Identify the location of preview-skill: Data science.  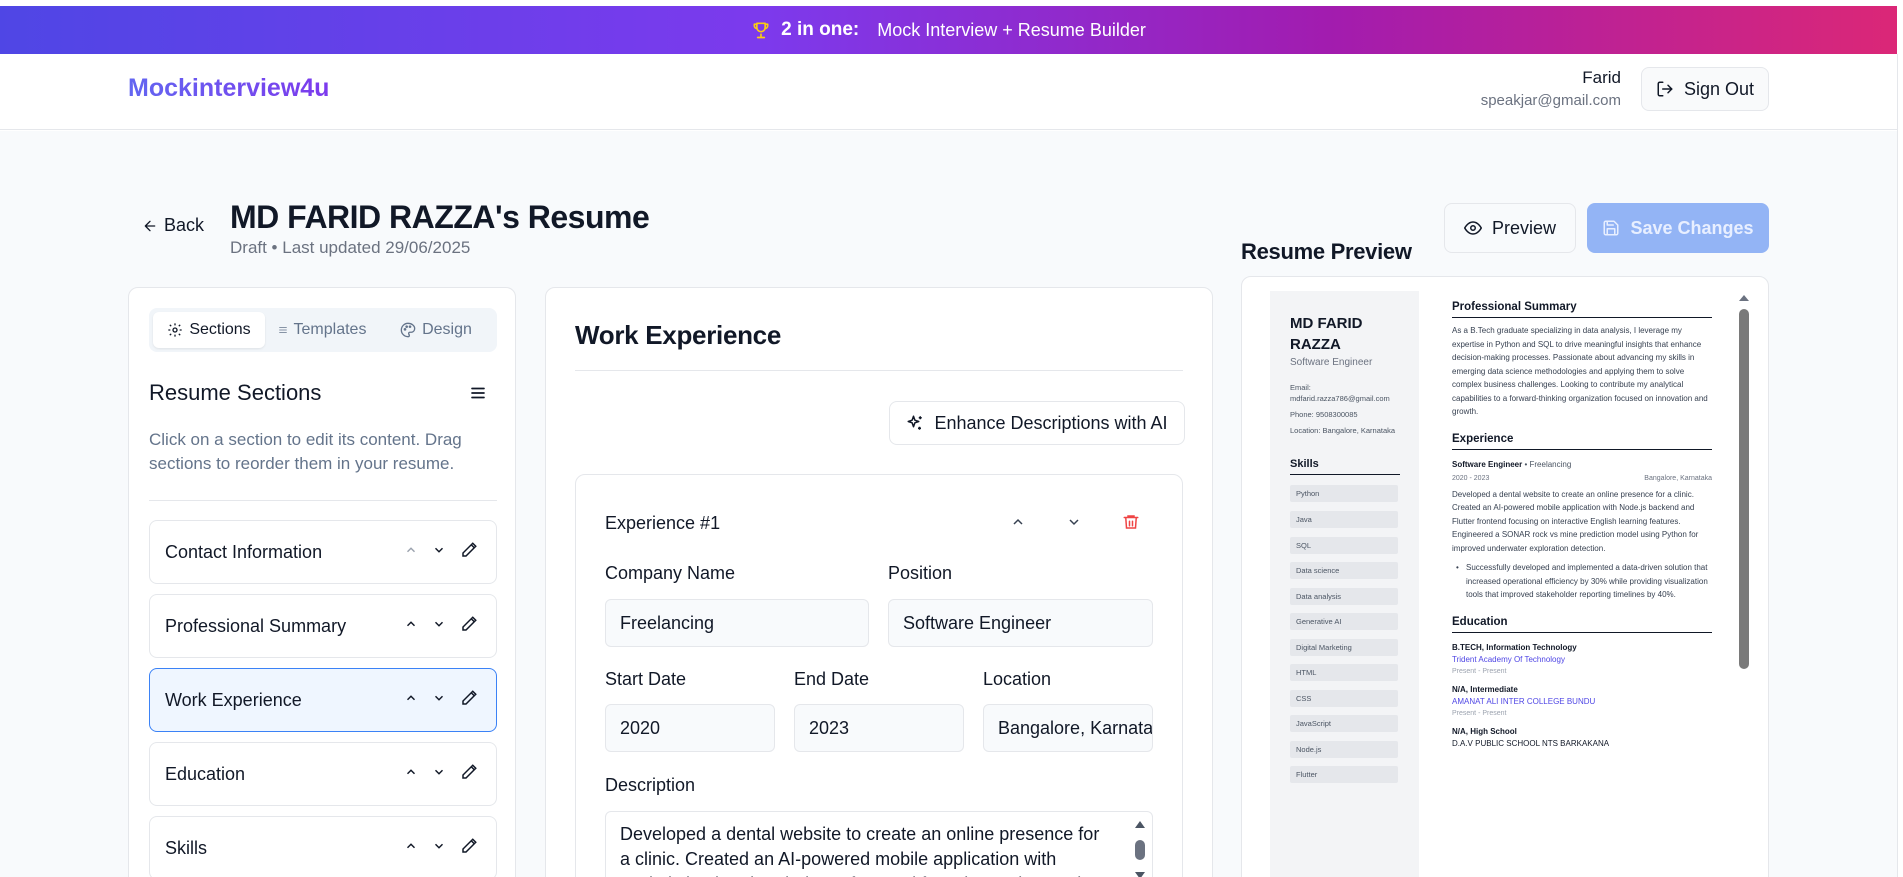
(1344, 570).